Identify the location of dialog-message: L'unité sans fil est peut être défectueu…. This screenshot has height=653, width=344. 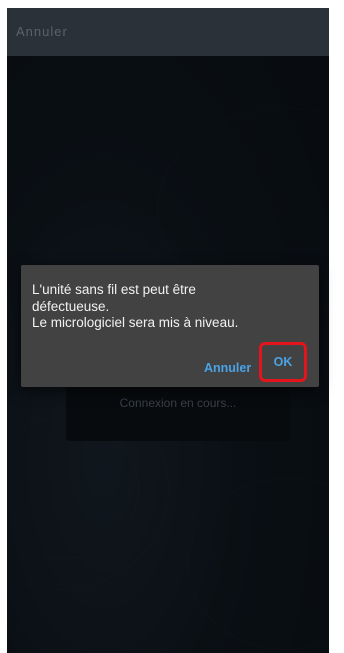
(135, 306).